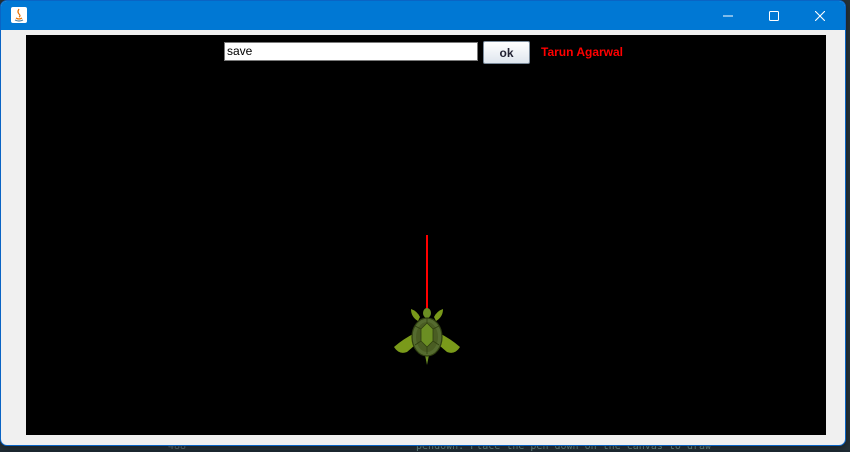  Describe the element at coordinates (423, 15) in the screenshot. I see `title-bar` at that location.